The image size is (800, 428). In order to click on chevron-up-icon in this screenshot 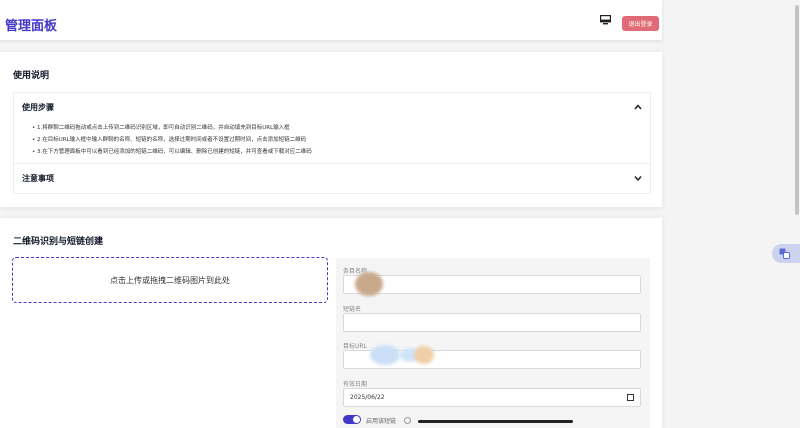, I will do `click(638, 107)`.